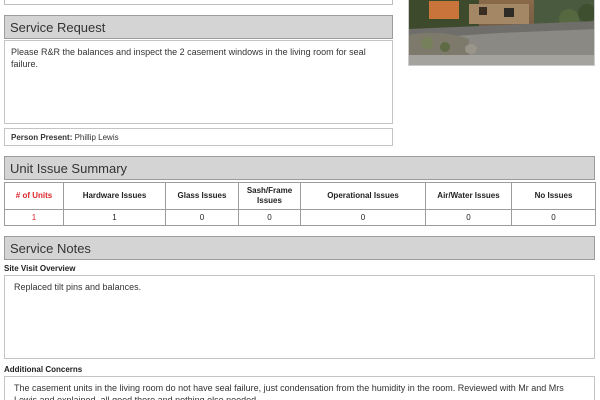 The width and height of the screenshot is (600, 400). What do you see at coordinates (96, 137) in the screenshot?
I see `person-present-value: Phillip Lewis` at bounding box center [96, 137].